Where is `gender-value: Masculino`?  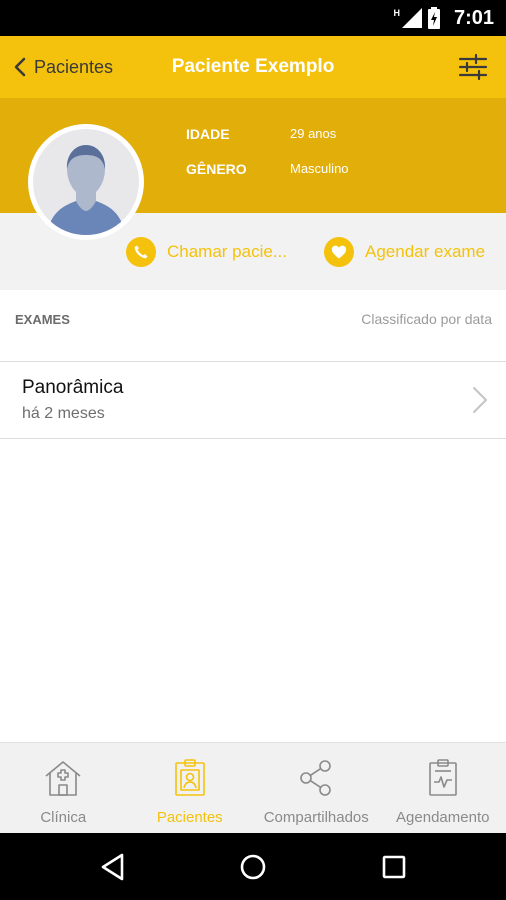 gender-value: Masculino is located at coordinates (319, 168).